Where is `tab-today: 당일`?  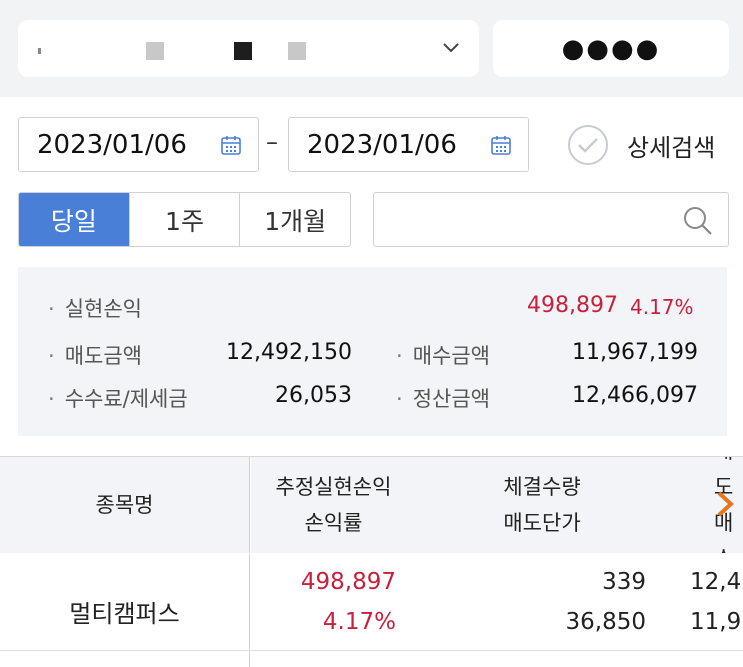 tab-today: 당일 is located at coordinates (74, 219).